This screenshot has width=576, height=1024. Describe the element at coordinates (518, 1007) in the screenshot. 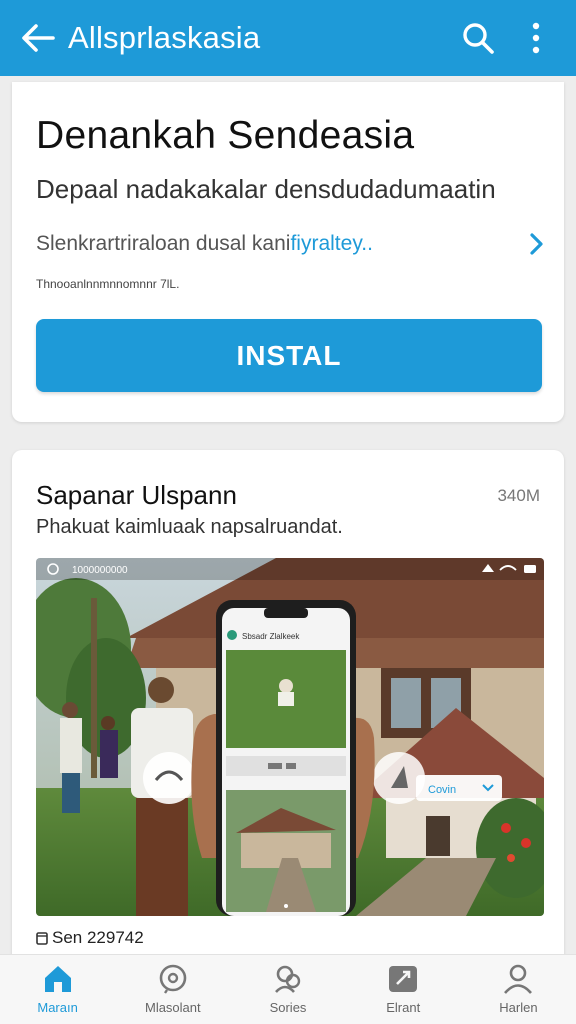

I see `nav-label-profile: Harlen` at that location.